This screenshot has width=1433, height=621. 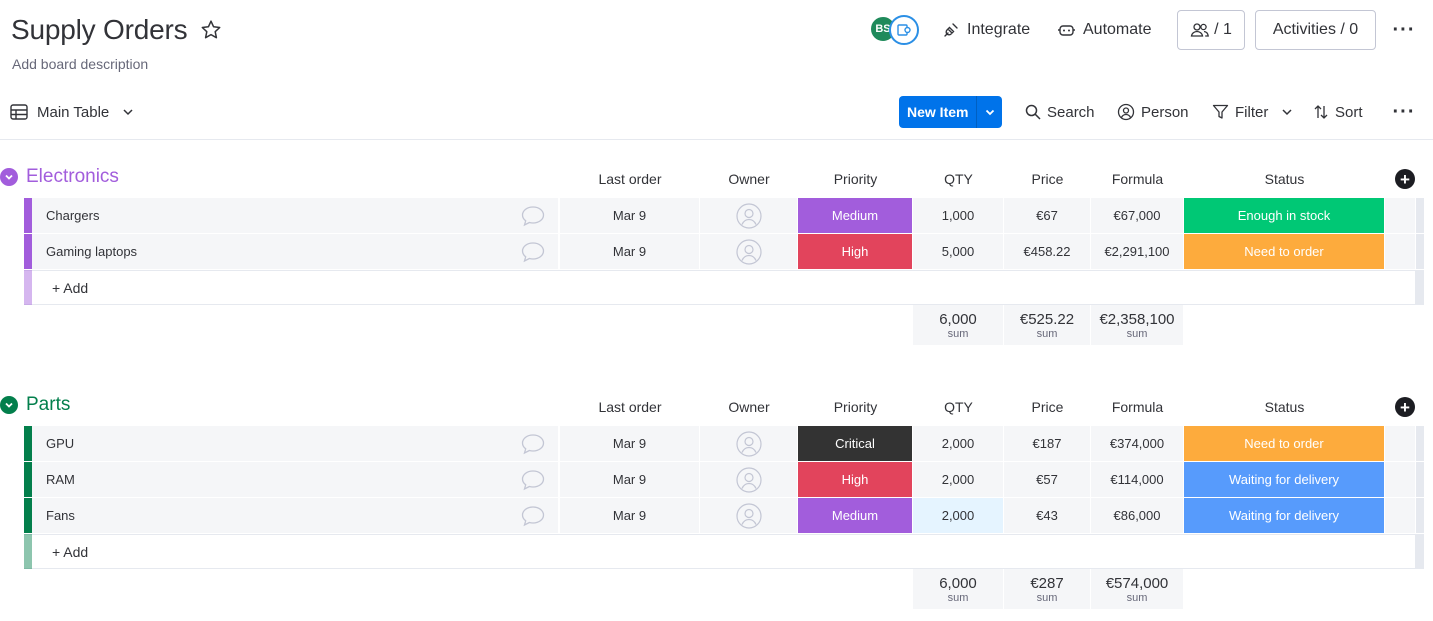 I want to click on row-end-cap, so click(x=1420, y=251).